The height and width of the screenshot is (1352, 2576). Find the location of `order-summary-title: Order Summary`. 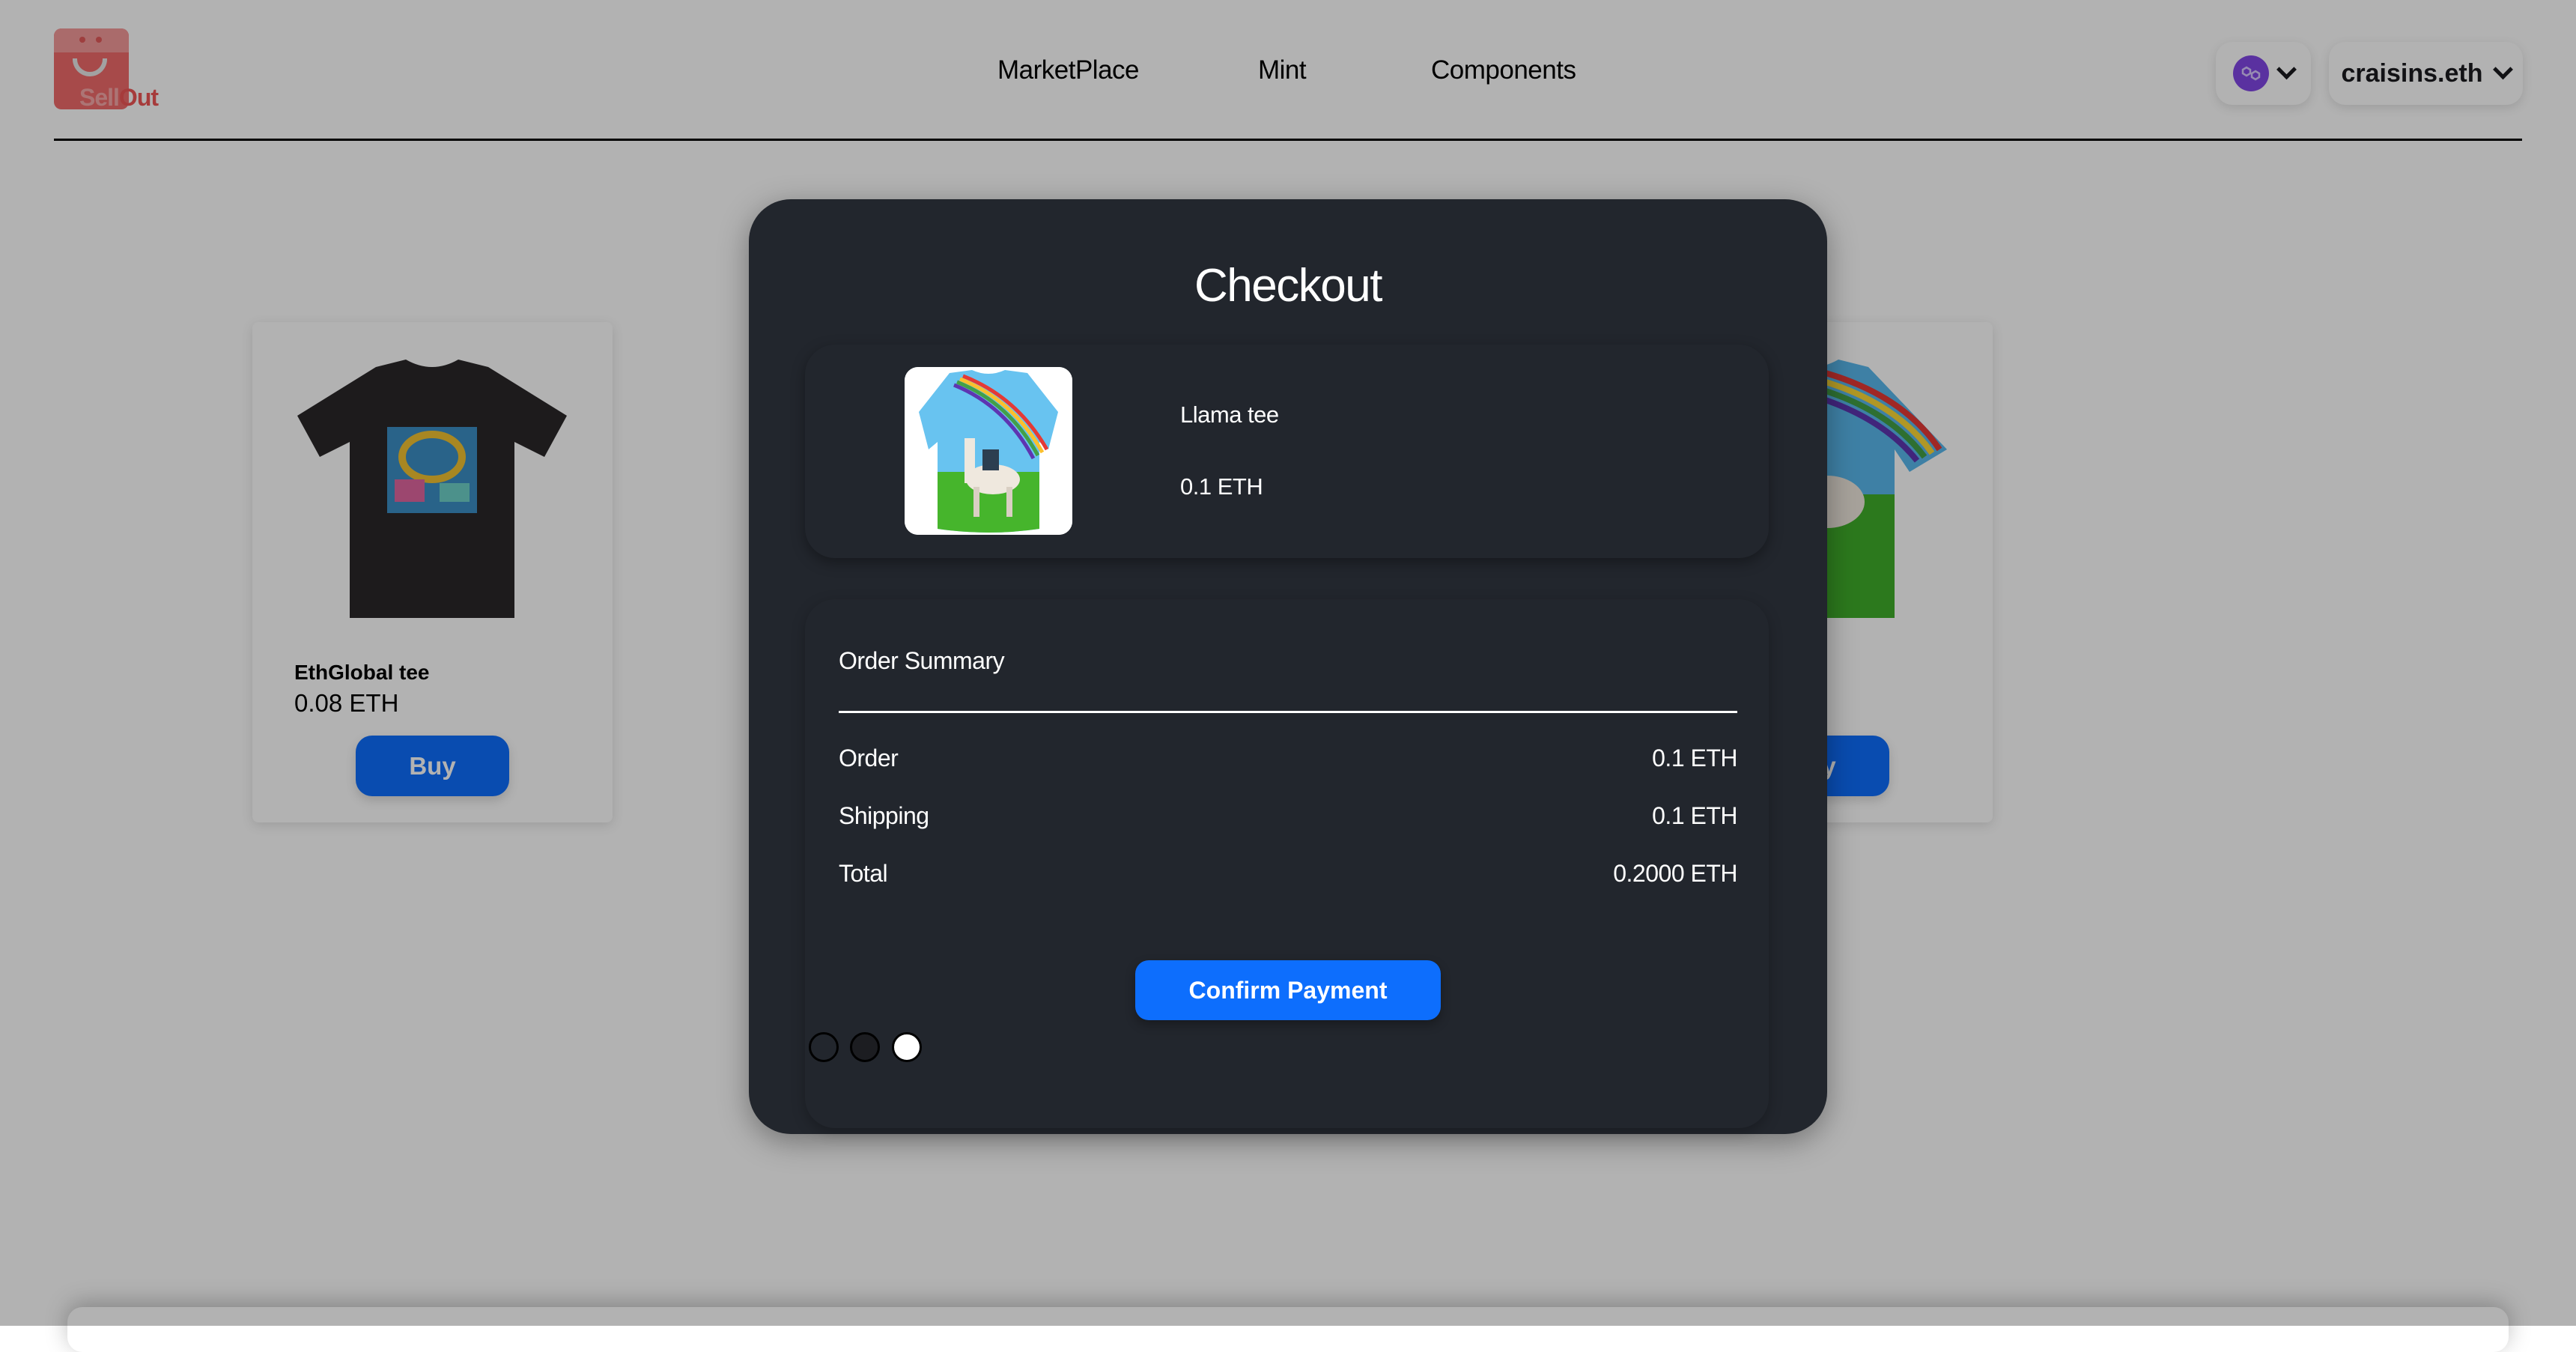

order-summary-title: Order Summary is located at coordinates (922, 660).